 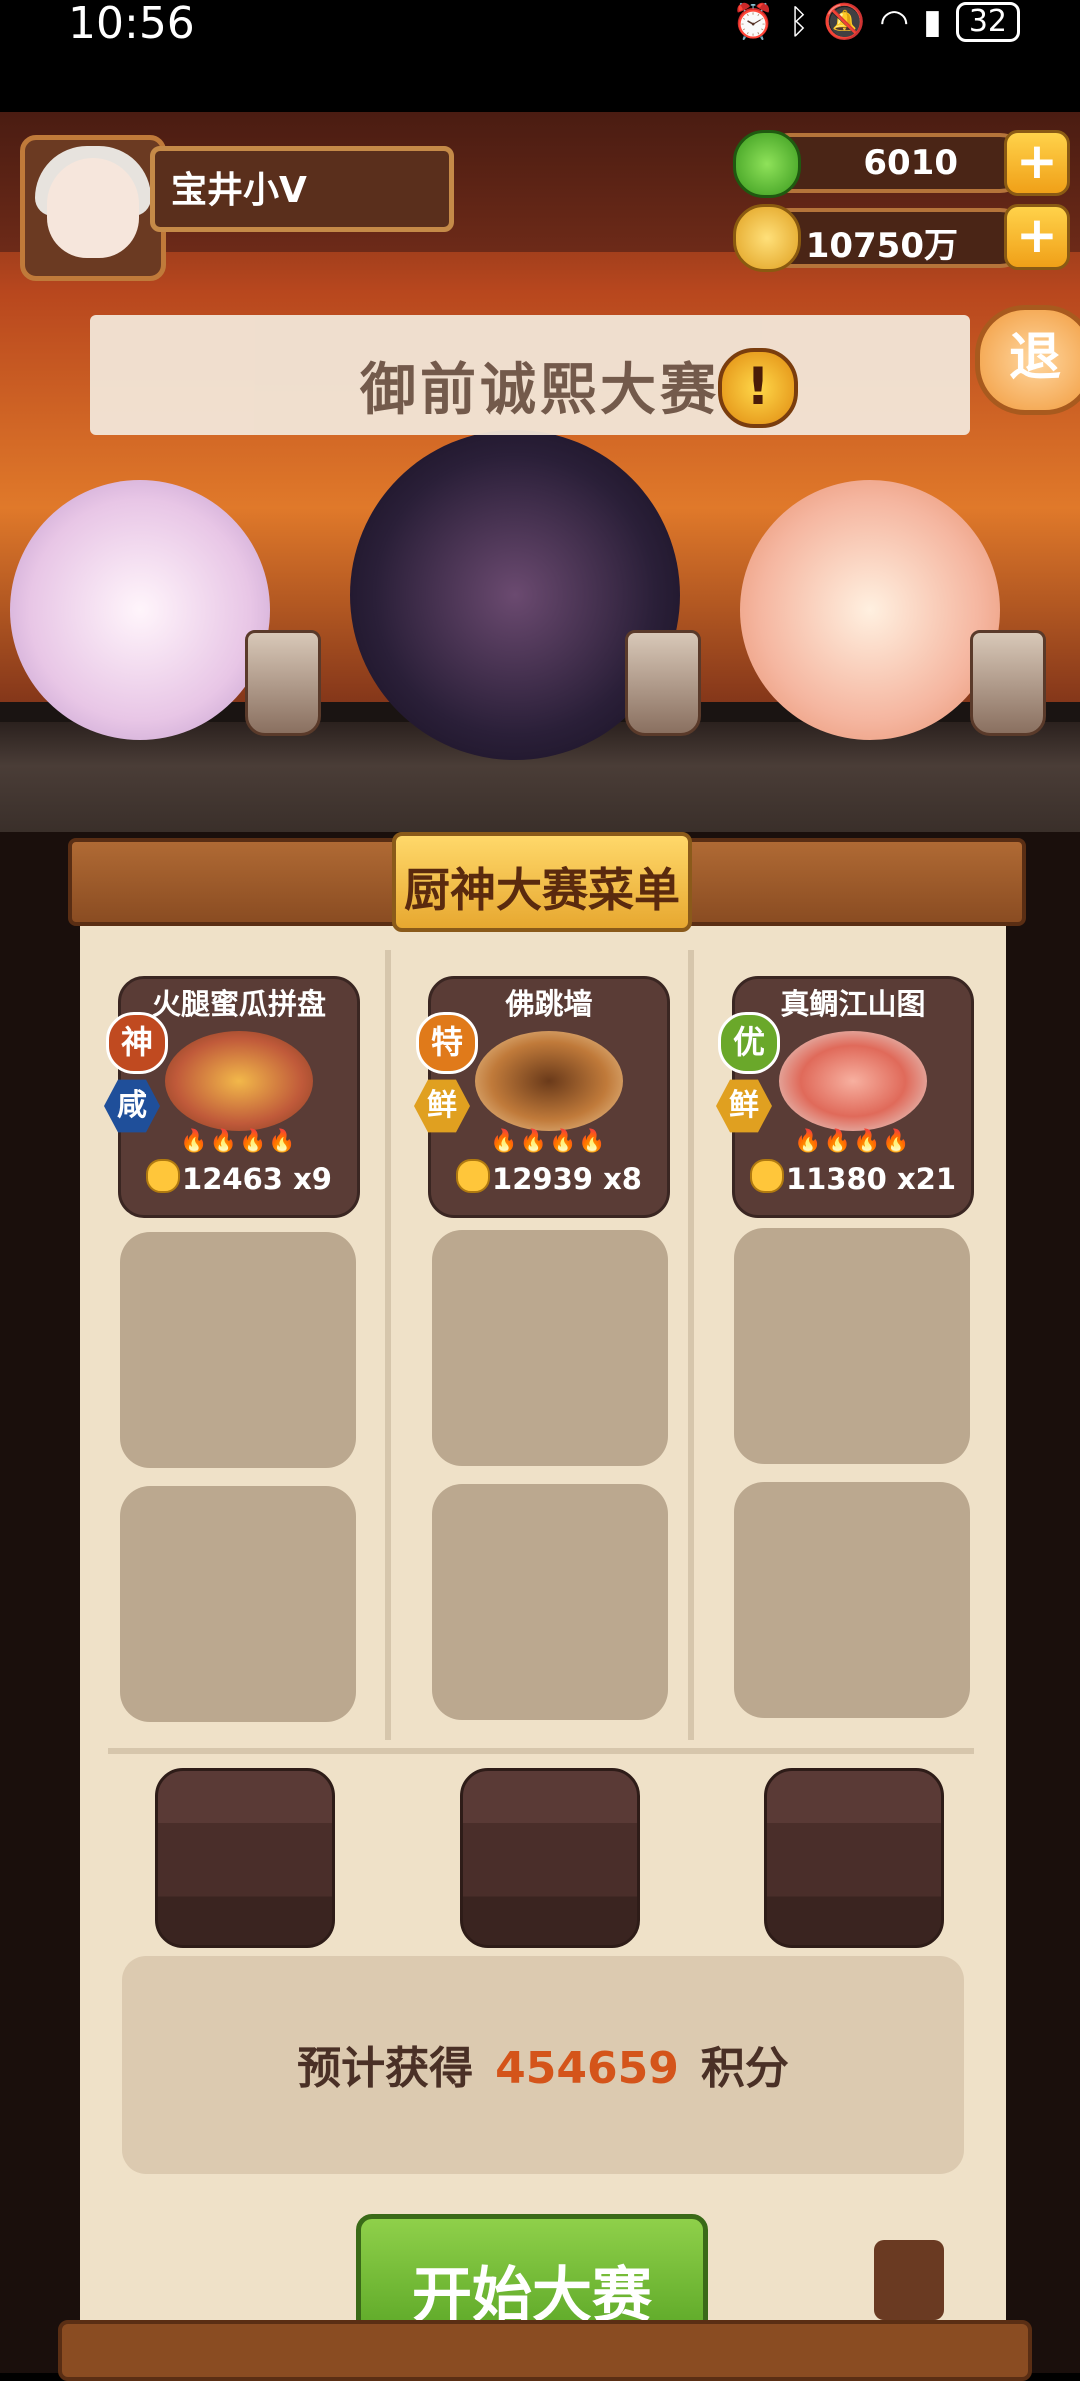 What do you see at coordinates (131, 24) in the screenshot?
I see `status-time: 10:56` at bounding box center [131, 24].